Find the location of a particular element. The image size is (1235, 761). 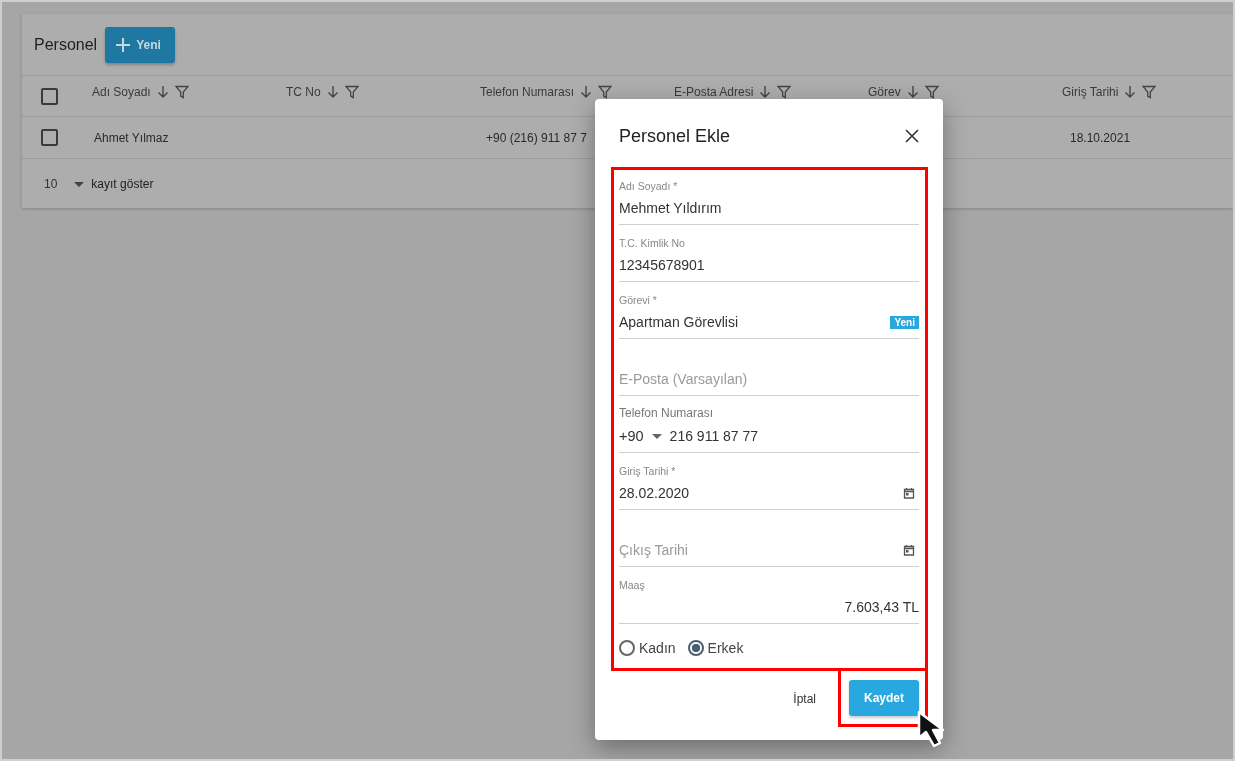

field-value: Mehmet Yıldırım is located at coordinates (670, 208).